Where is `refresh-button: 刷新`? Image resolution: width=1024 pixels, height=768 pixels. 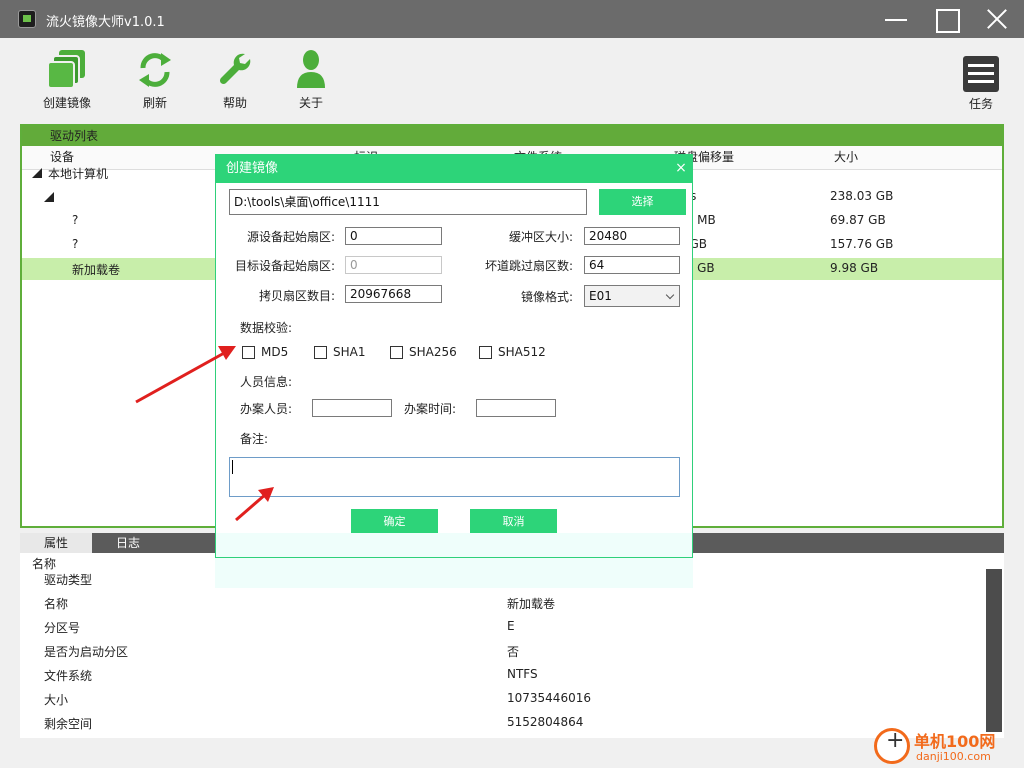
refresh-button: 刷新 is located at coordinates (155, 79).